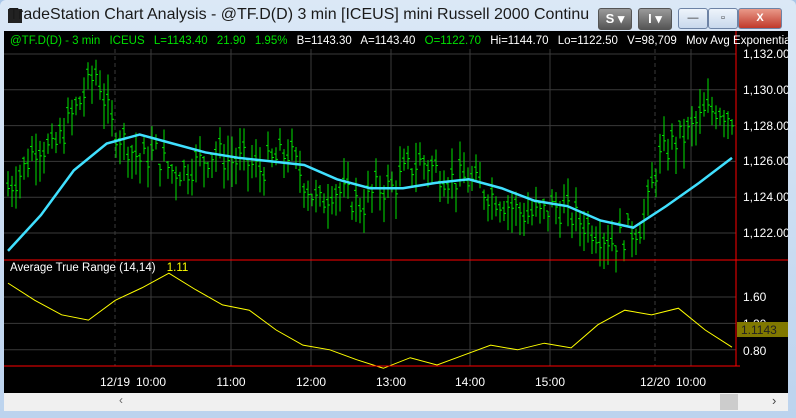 The height and width of the screenshot is (418, 796). What do you see at coordinates (765, 197) in the screenshot?
I see `price-tick: 1,124.00` at bounding box center [765, 197].